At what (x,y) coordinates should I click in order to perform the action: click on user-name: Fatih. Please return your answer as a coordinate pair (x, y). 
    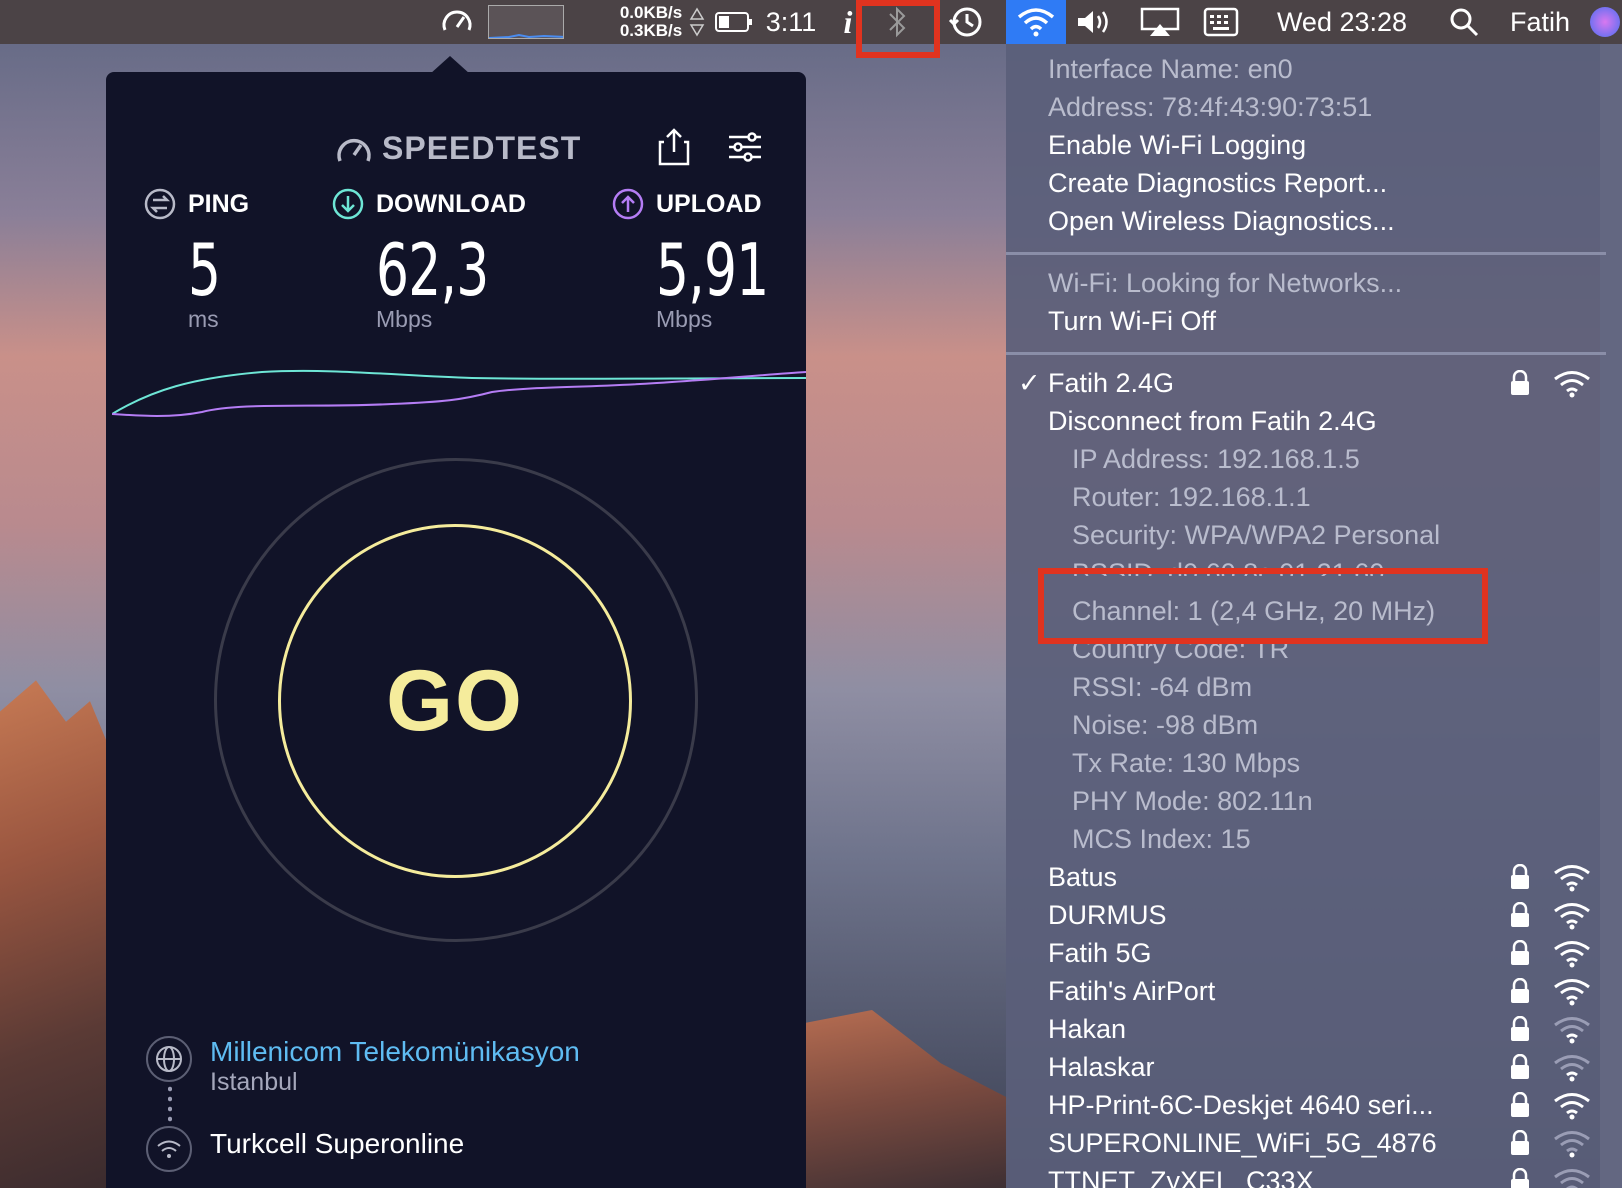
    Looking at the image, I should click on (1540, 22).